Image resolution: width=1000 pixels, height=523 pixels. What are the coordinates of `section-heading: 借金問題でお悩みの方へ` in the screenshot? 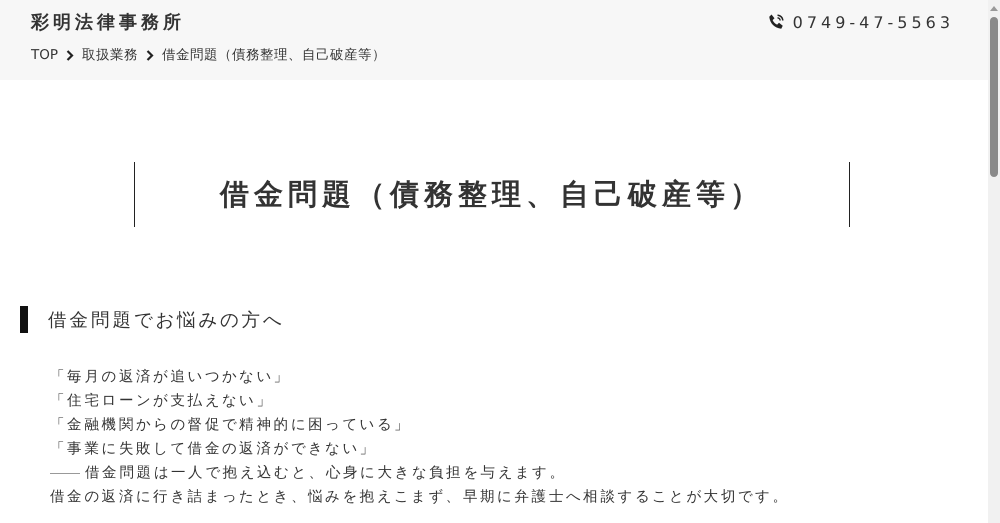 It's located at (166, 320).